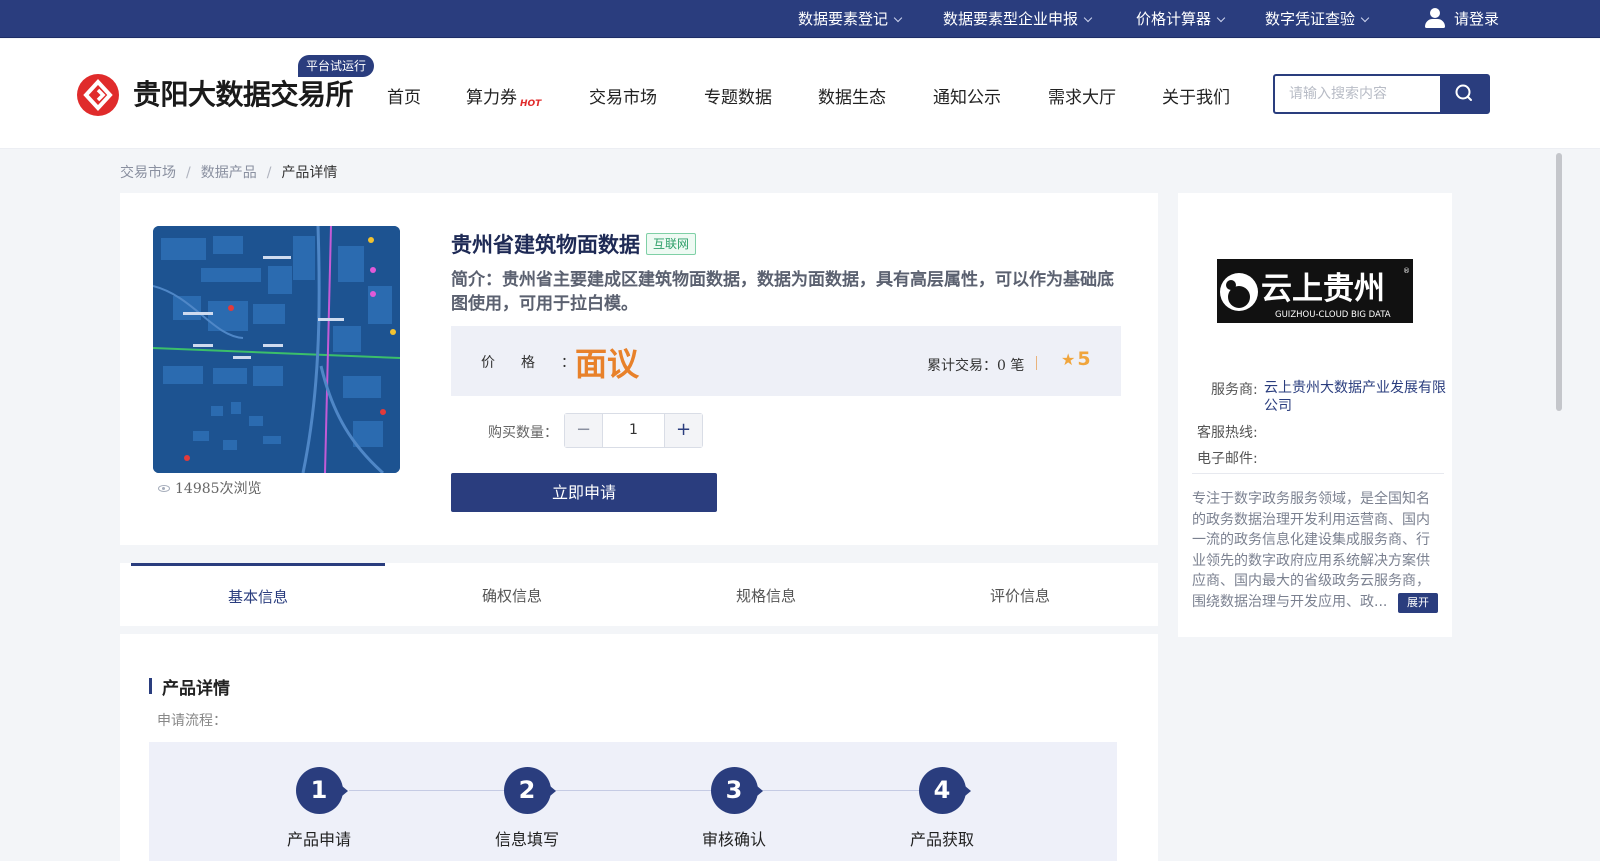  I want to click on apply-button: 立即申请, so click(584, 492).